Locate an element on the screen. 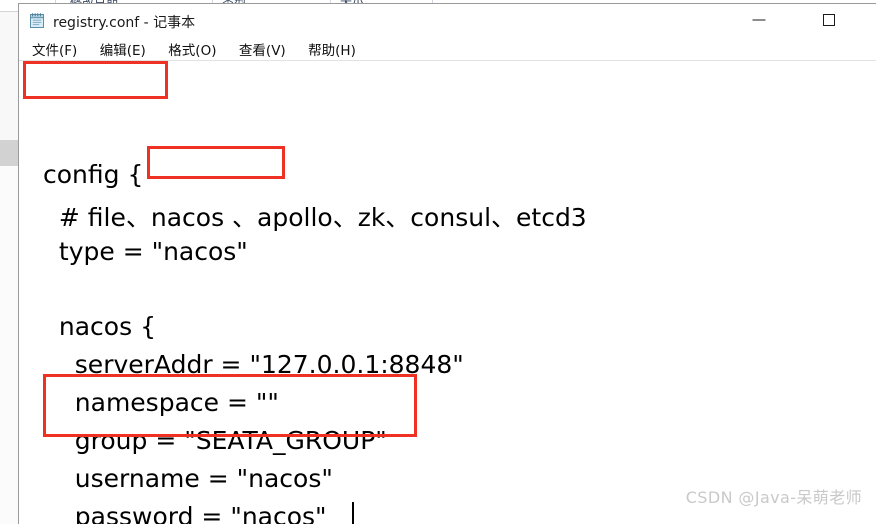  code-line: # file、nacos 、apollo、zk、consul、etcd3 is located at coordinates (315, 217).